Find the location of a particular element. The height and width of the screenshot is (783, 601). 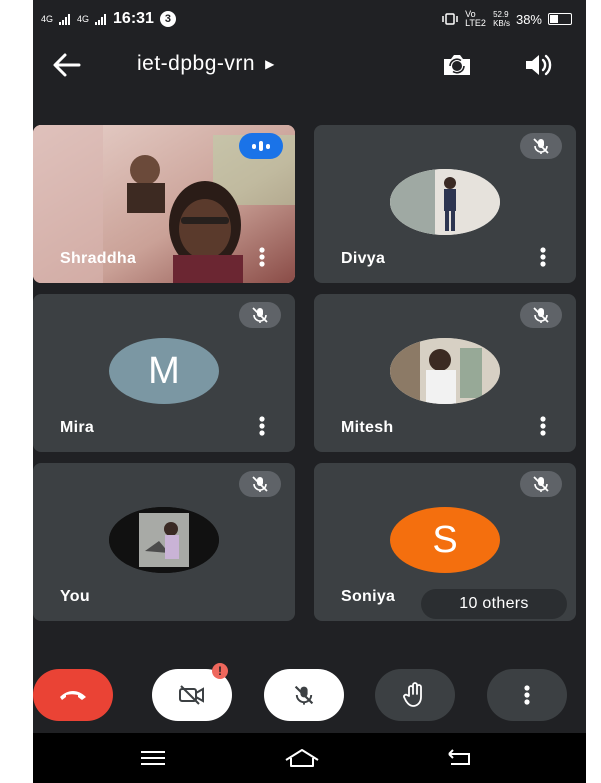

participant-tile-mitesh: Mitesh is located at coordinates (445, 373).